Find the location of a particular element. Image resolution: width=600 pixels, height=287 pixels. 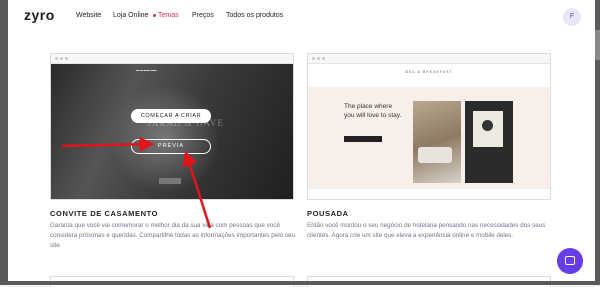

chat-bubble-icon is located at coordinates (570, 260).